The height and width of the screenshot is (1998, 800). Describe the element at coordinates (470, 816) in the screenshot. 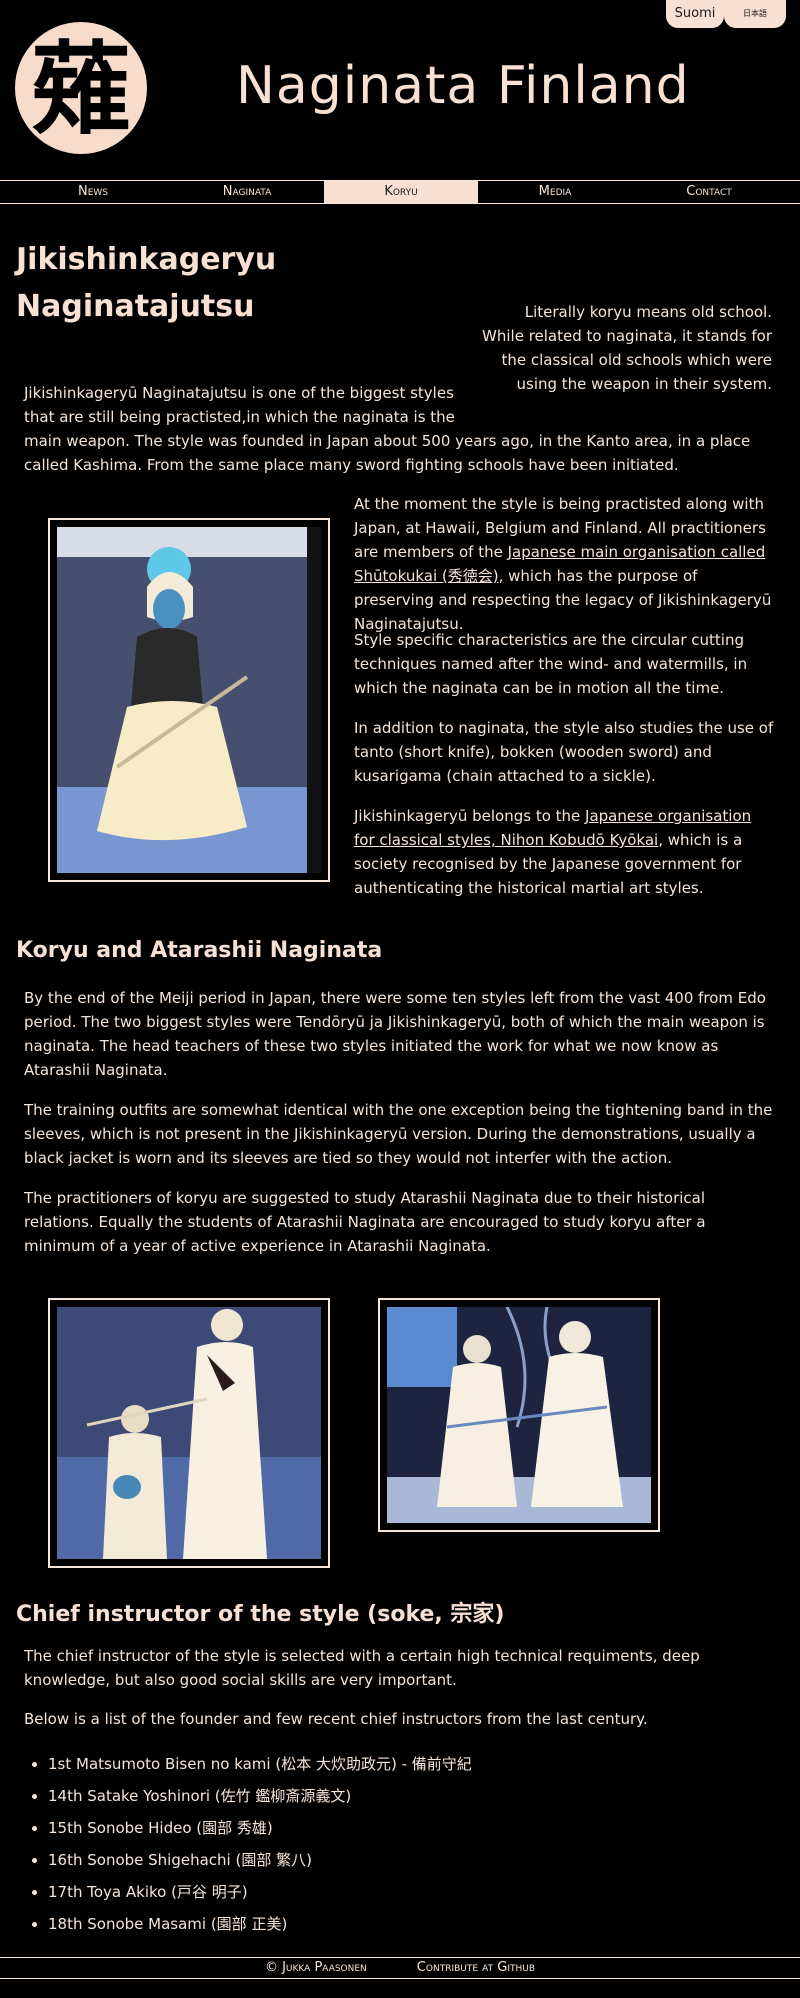

I see `kobudo-text: Jikishinkageryū belongs to the` at that location.